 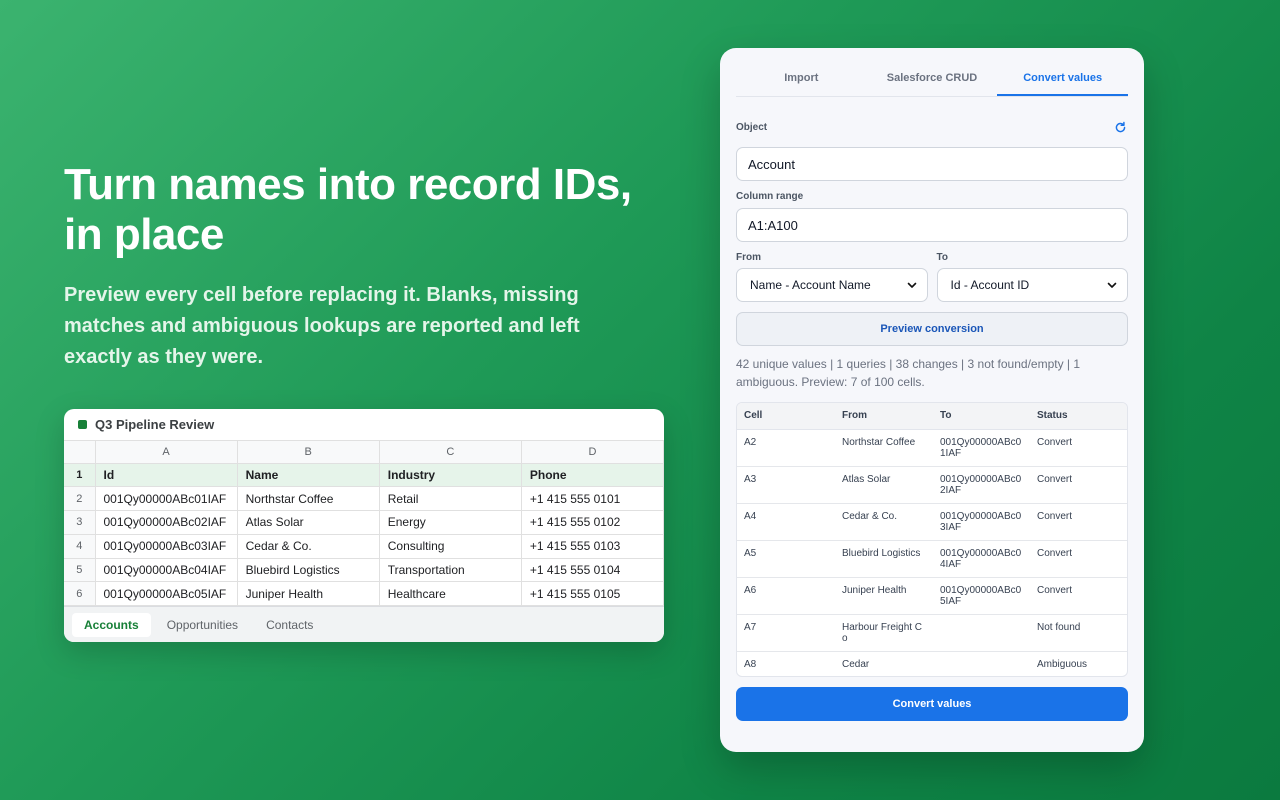 What do you see at coordinates (166, 570) in the screenshot?
I see `cell: 001Qy00000ABc04IAF` at bounding box center [166, 570].